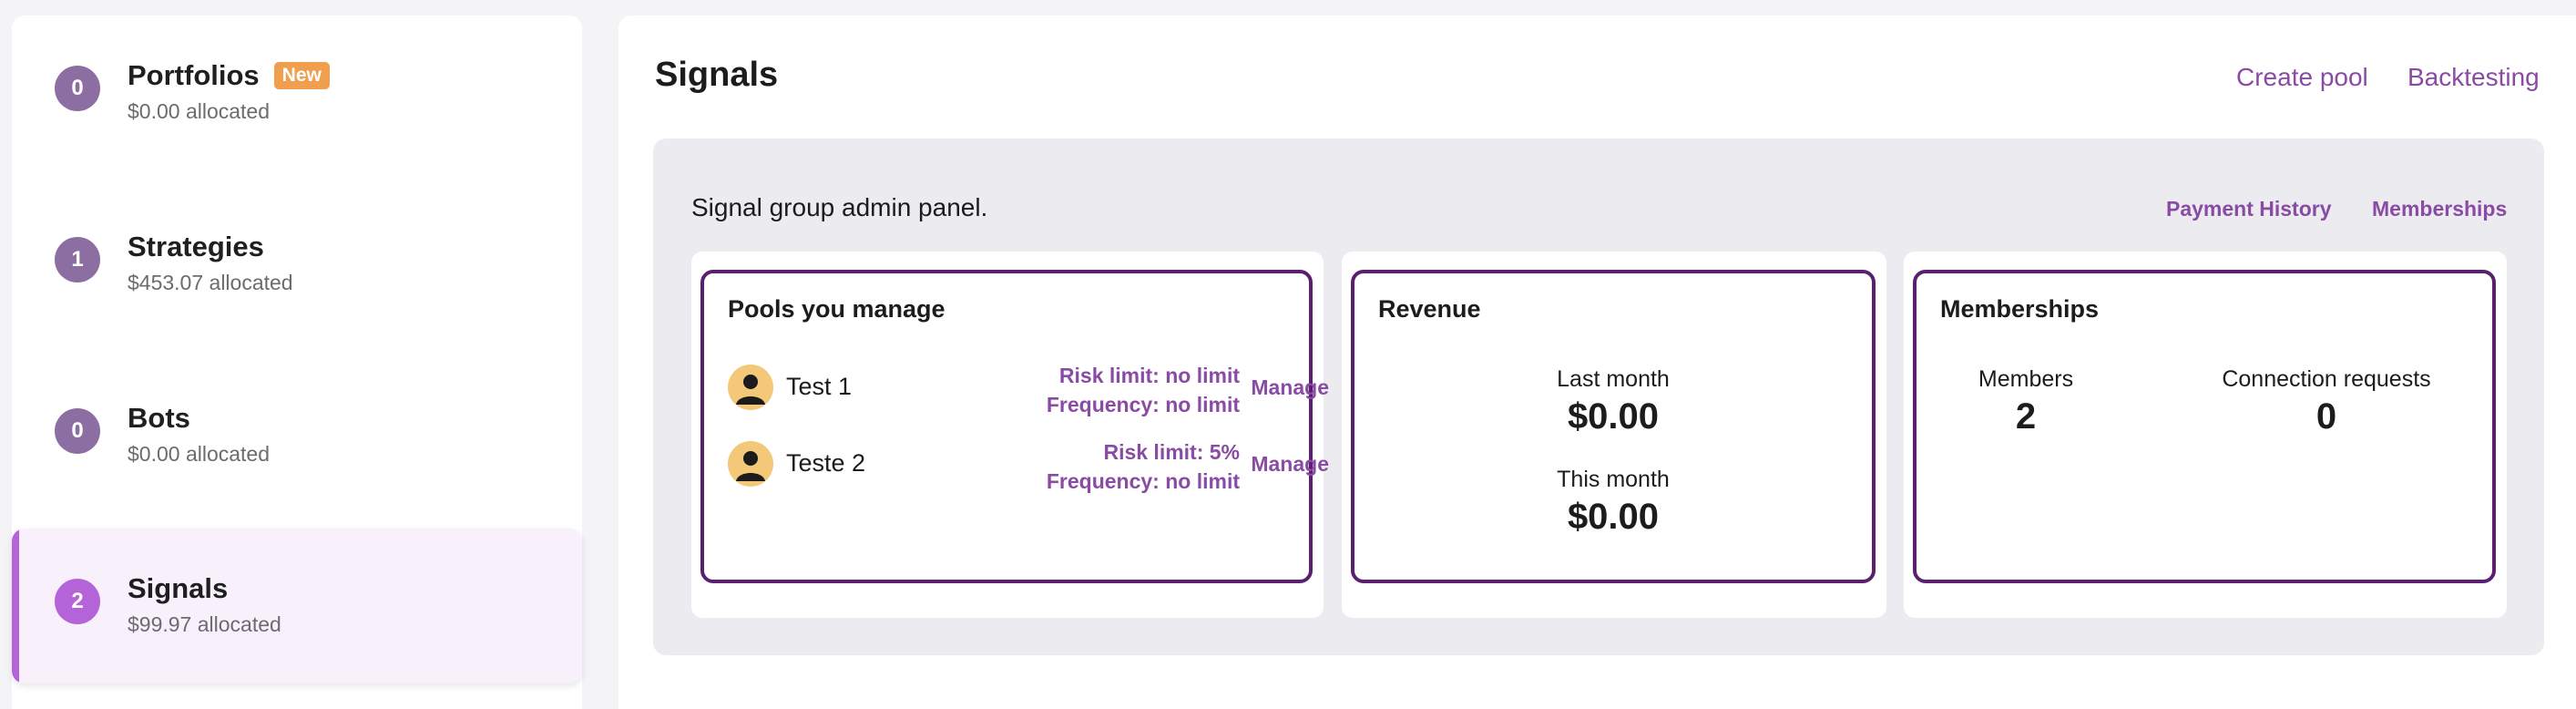  What do you see at coordinates (301, 75) in the screenshot?
I see `new-badge: New` at bounding box center [301, 75].